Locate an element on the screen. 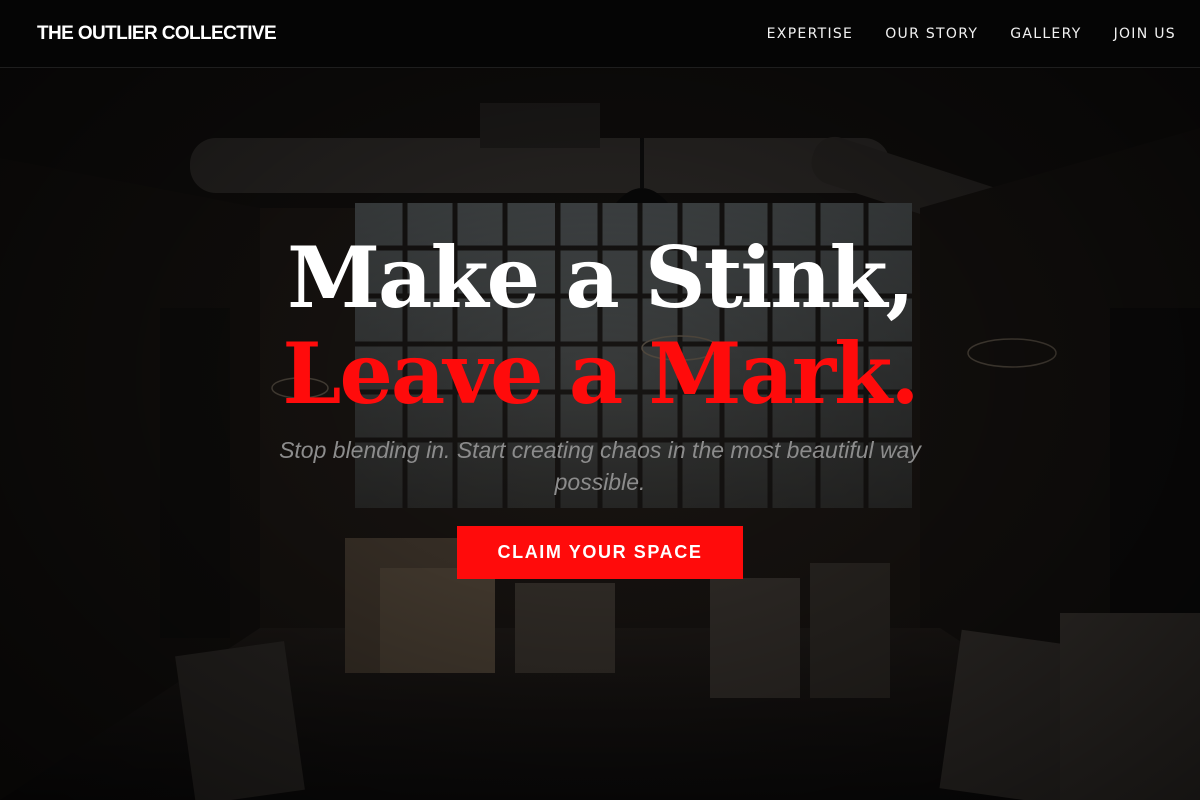  nav-link-gallery: GALLERY is located at coordinates (1045, 34).